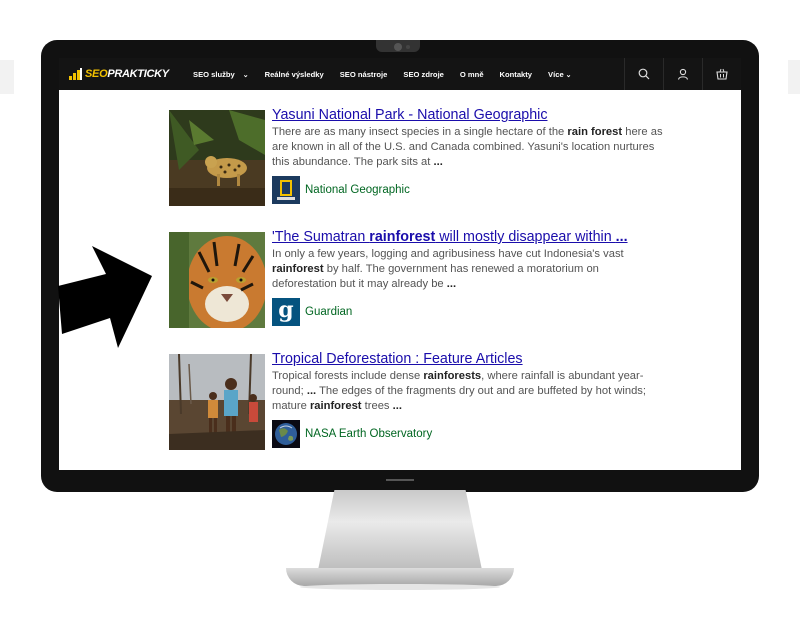 The height and width of the screenshot is (622, 800). Describe the element at coordinates (377, 406) in the screenshot. I see `text-fragment: trees` at that location.